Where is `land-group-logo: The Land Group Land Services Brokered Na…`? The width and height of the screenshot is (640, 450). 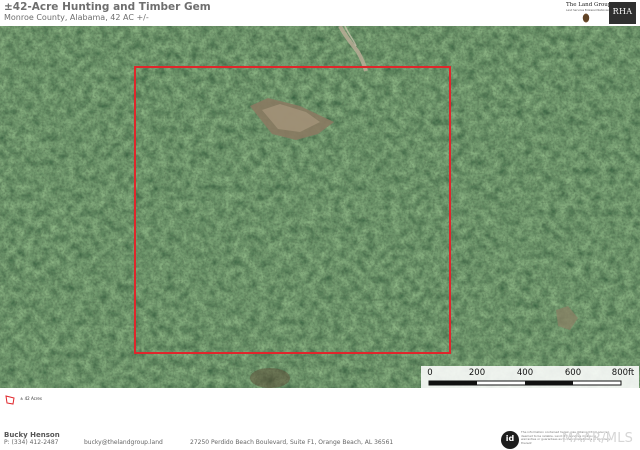 land-group-logo: The Land Group Land Services Brokered Na… is located at coordinates (589, 13).